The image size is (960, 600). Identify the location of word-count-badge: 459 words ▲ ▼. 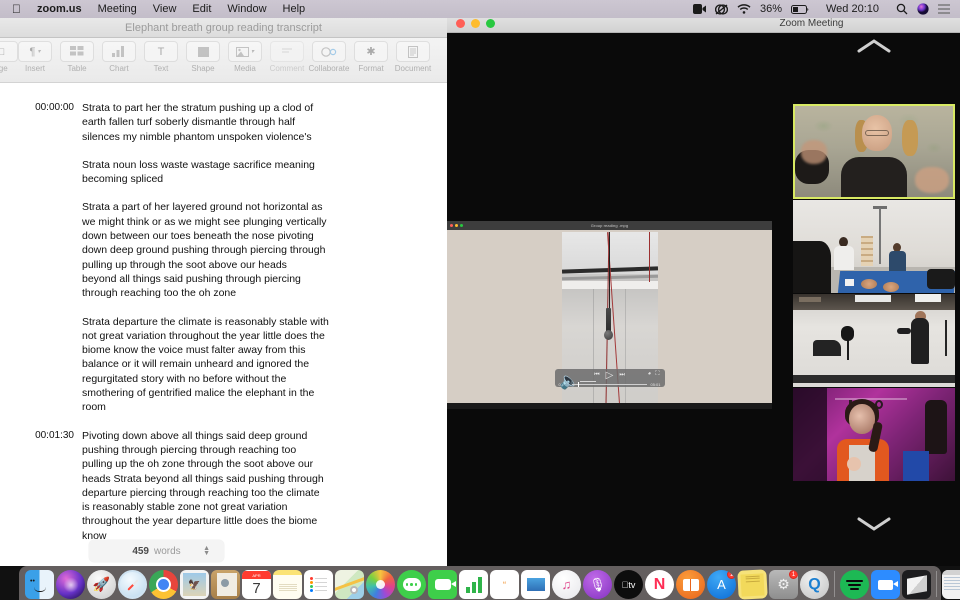
(156, 551).